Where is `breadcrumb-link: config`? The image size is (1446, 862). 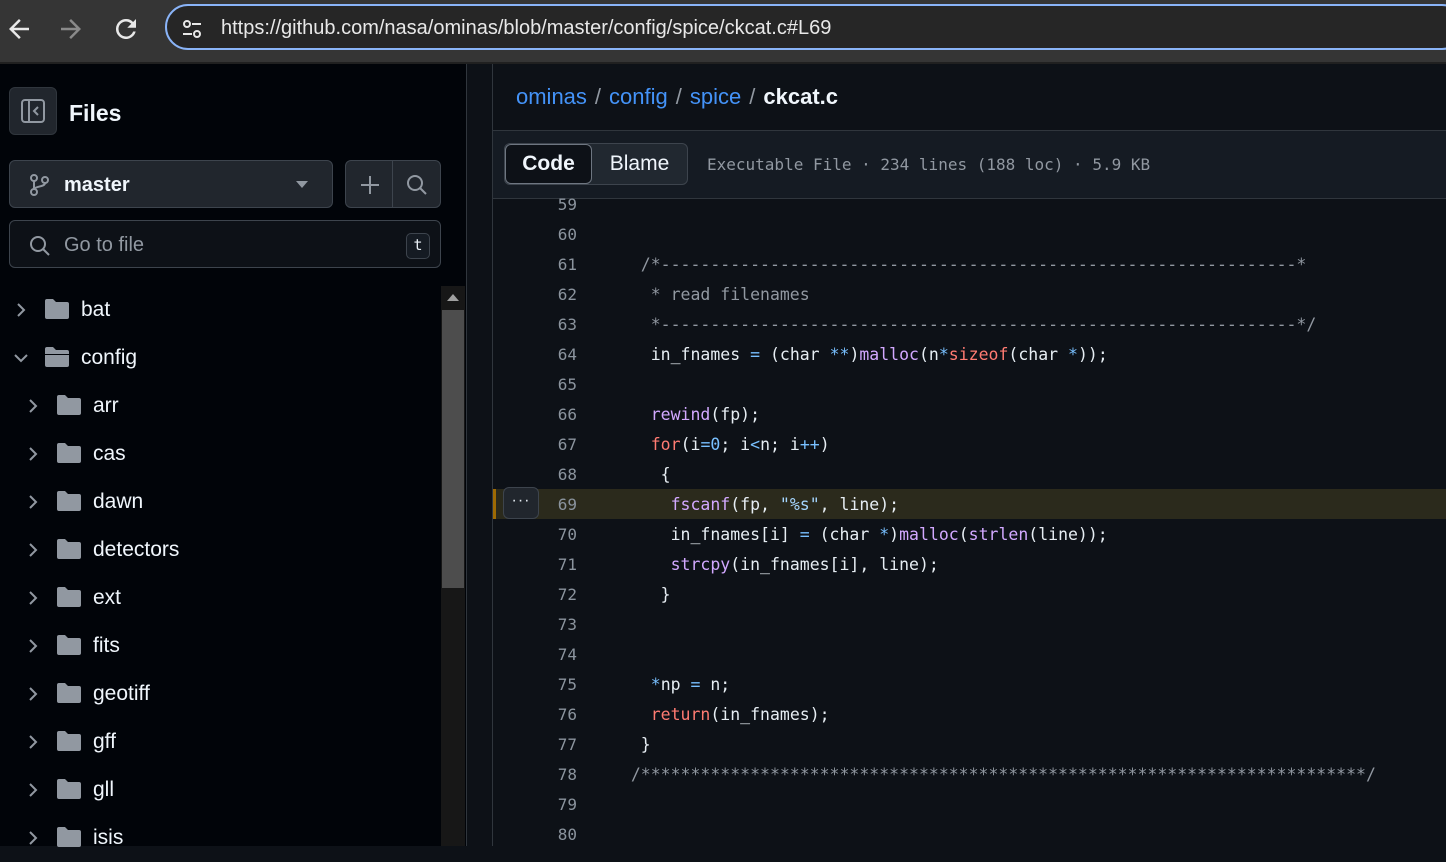 breadcrumb-link: config is located at coordinates (638, 96).